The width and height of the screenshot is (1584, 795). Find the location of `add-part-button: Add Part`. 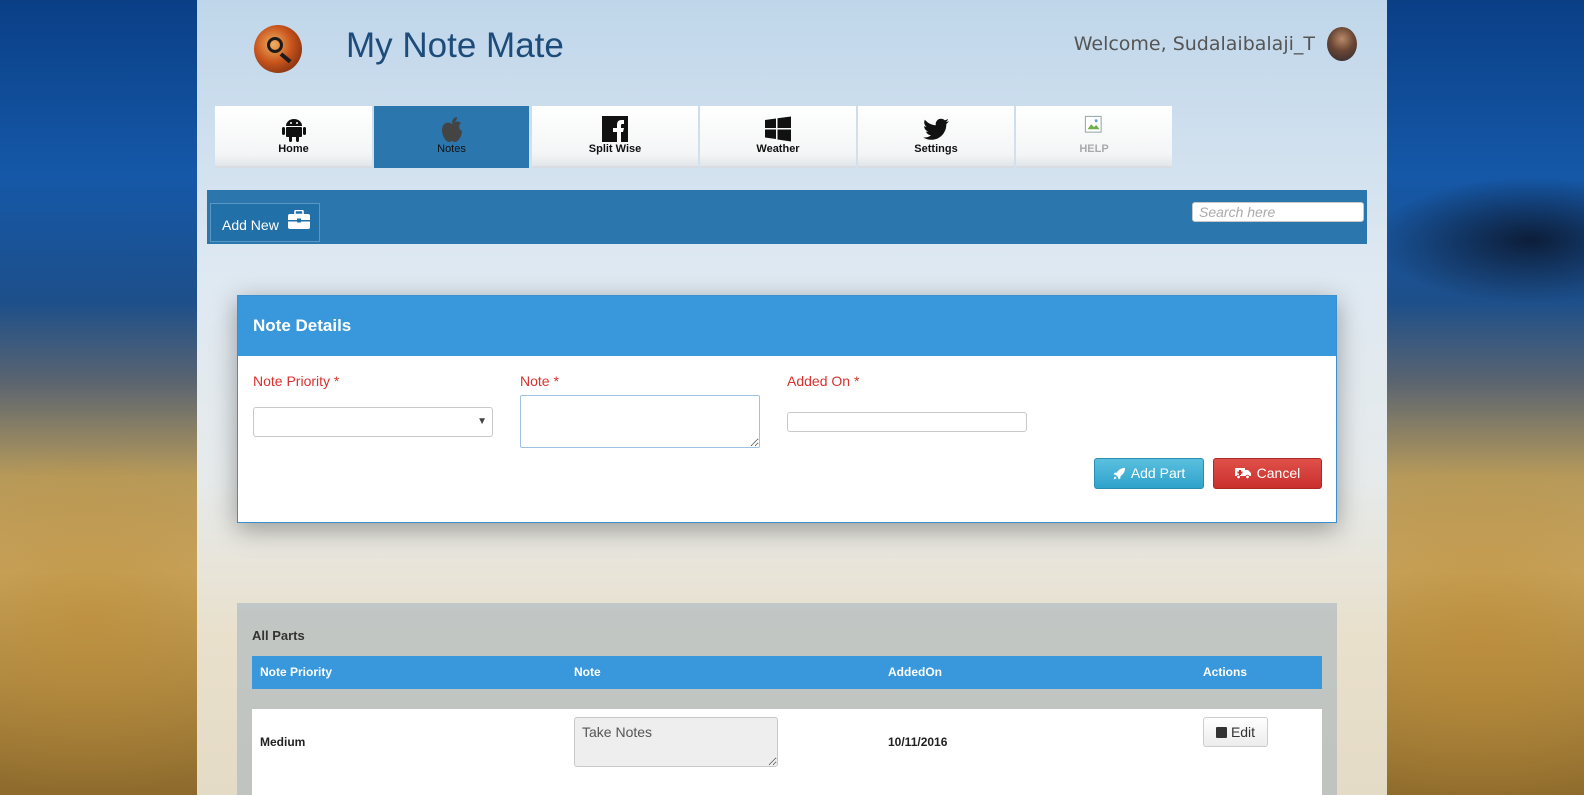

add-part-button: Add Part is located at coordinates (1149, 473).